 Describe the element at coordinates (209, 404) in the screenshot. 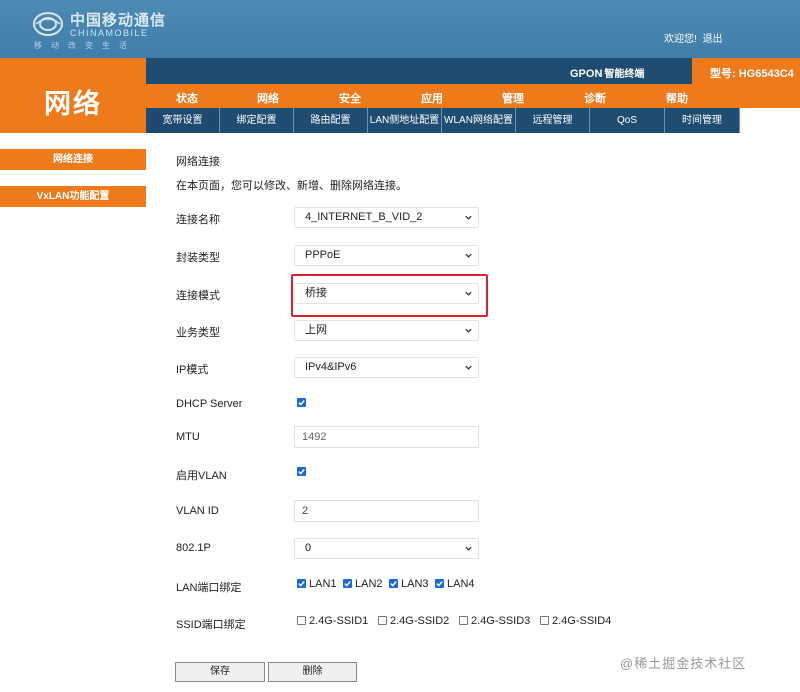

I see `dhcp-server-label: DHCP Server` at that location.